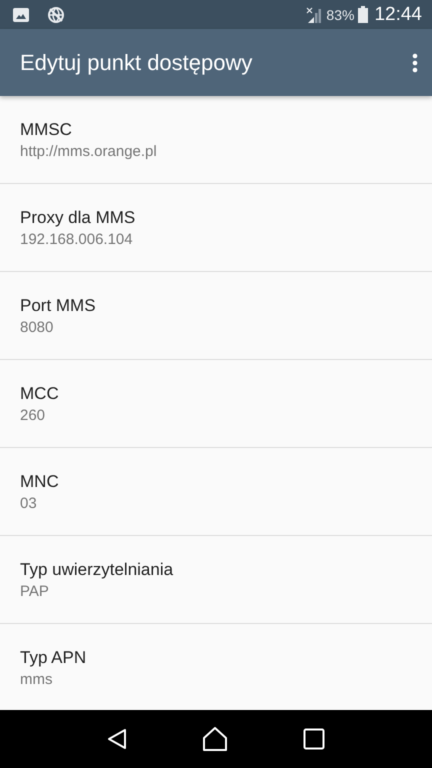  What do you see at coordinates (398, 15) in the screenshot?
I see `clock: 12:44` at bounding box center [398, 15].